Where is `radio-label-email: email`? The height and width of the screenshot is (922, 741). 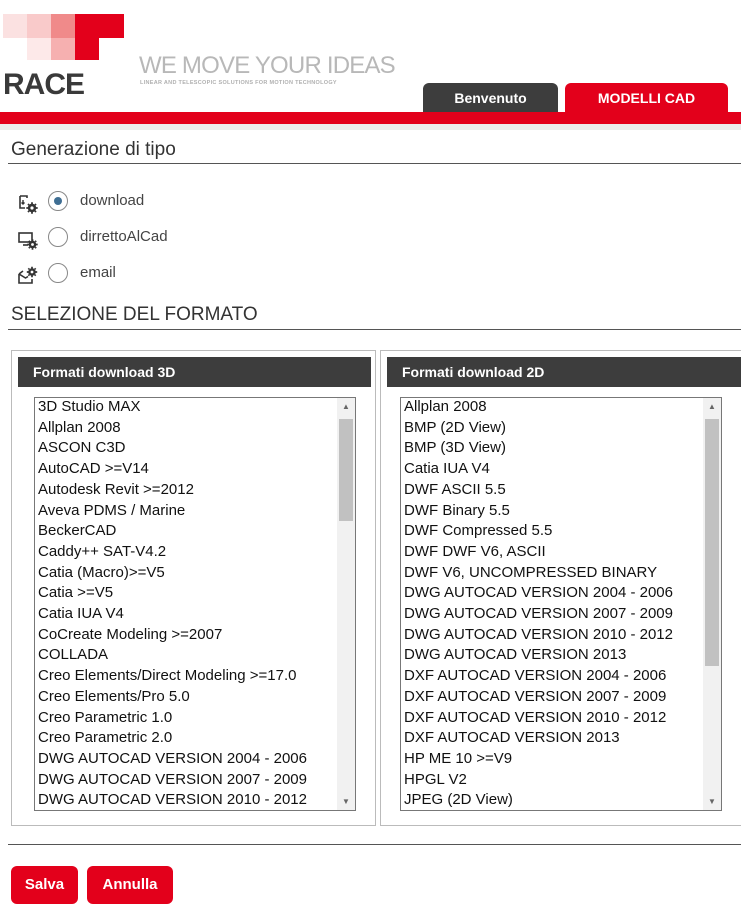 radio-label-email: email is located at coordinates (98, 272).